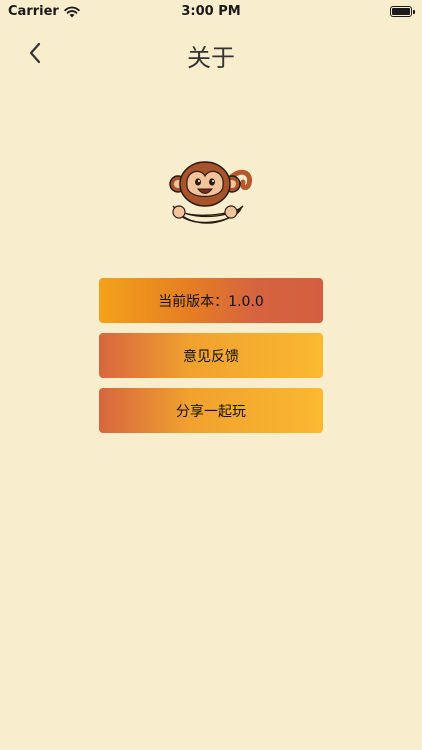 The height and width of the screenshot is (750, 422). I want to click on battery-icon, so click(402, 11).